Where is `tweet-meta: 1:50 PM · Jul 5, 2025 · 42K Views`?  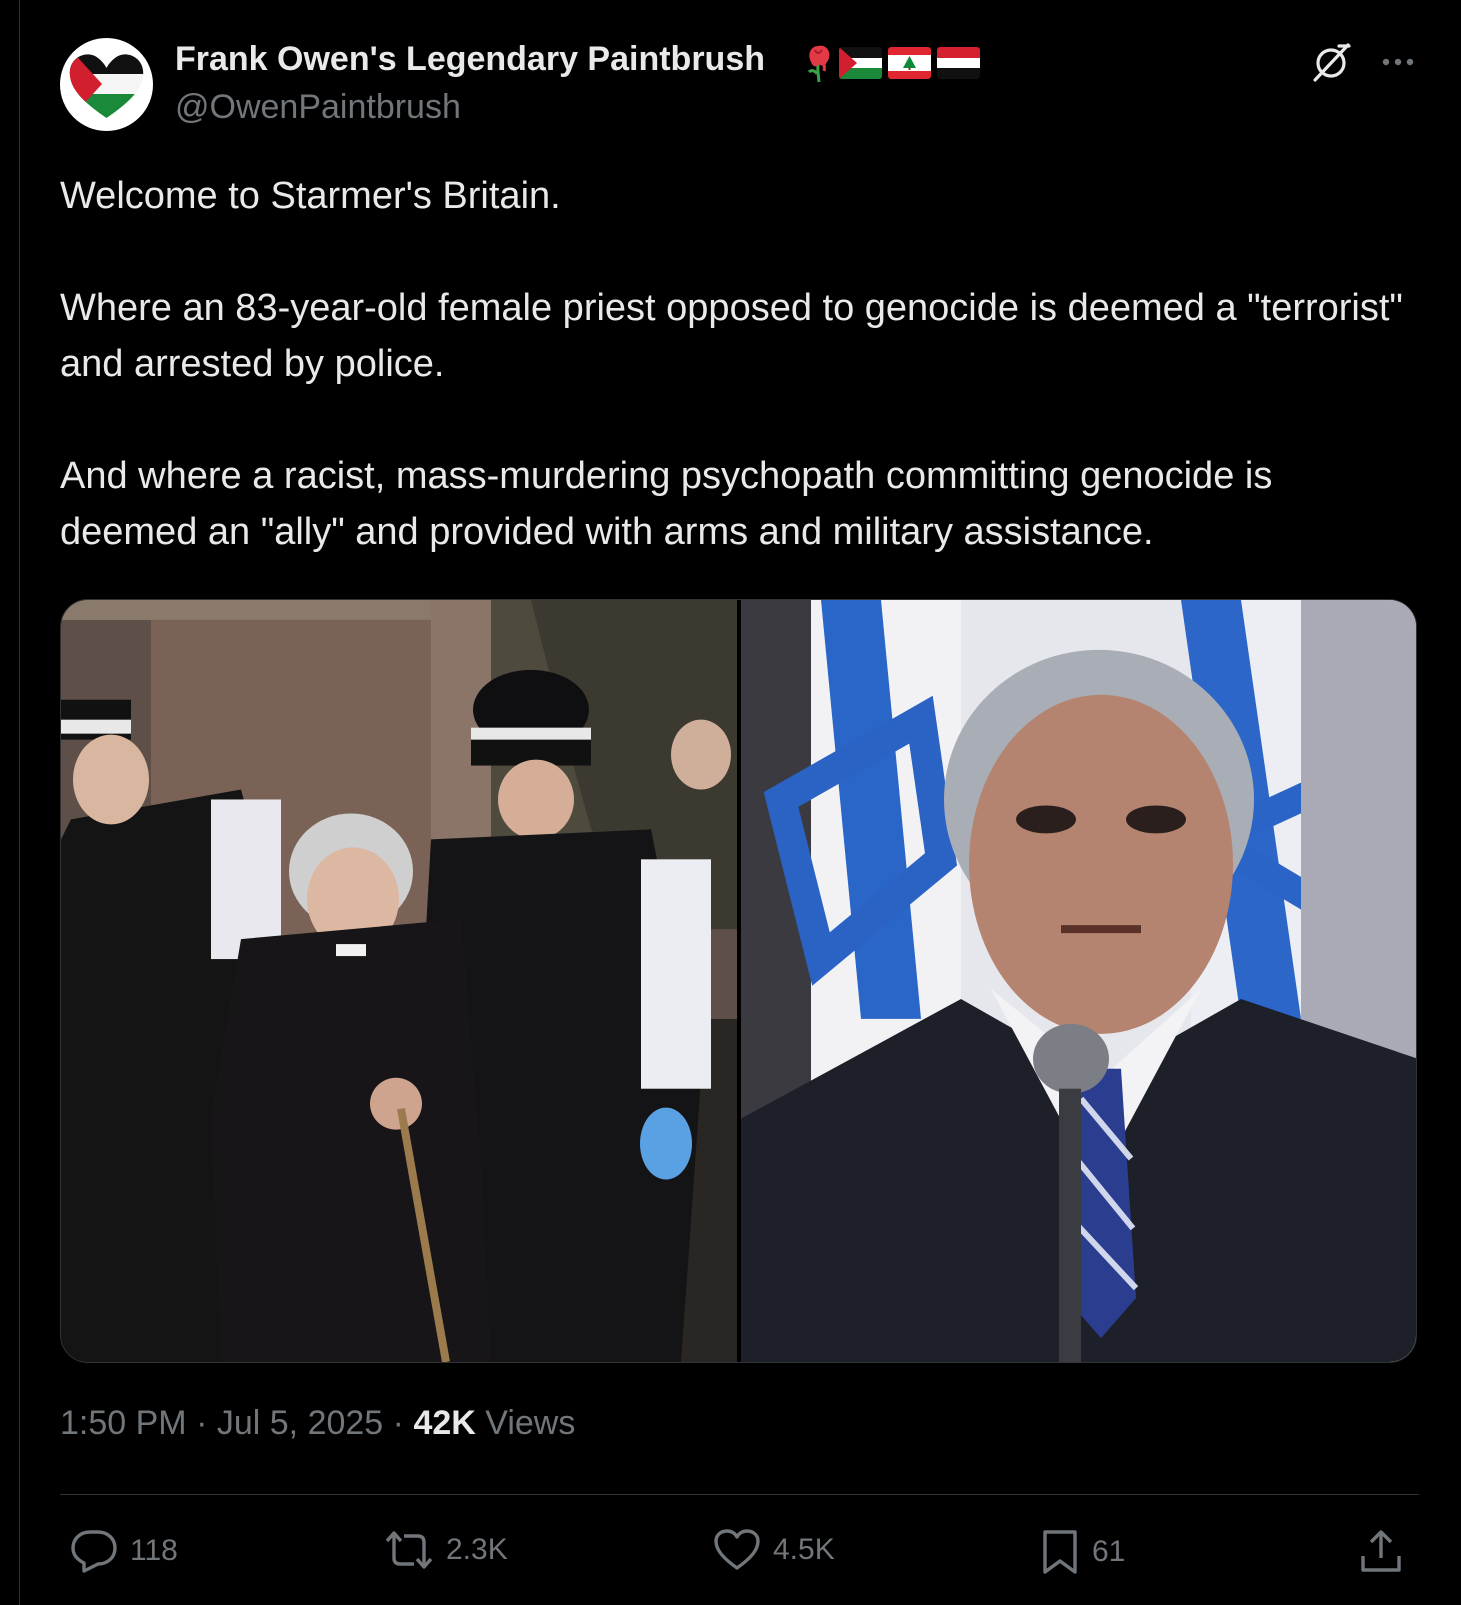
tweet-meta: 1:50 PM · Jul 5, 2025 · 42K Views is located at coordinates (317, 1423).